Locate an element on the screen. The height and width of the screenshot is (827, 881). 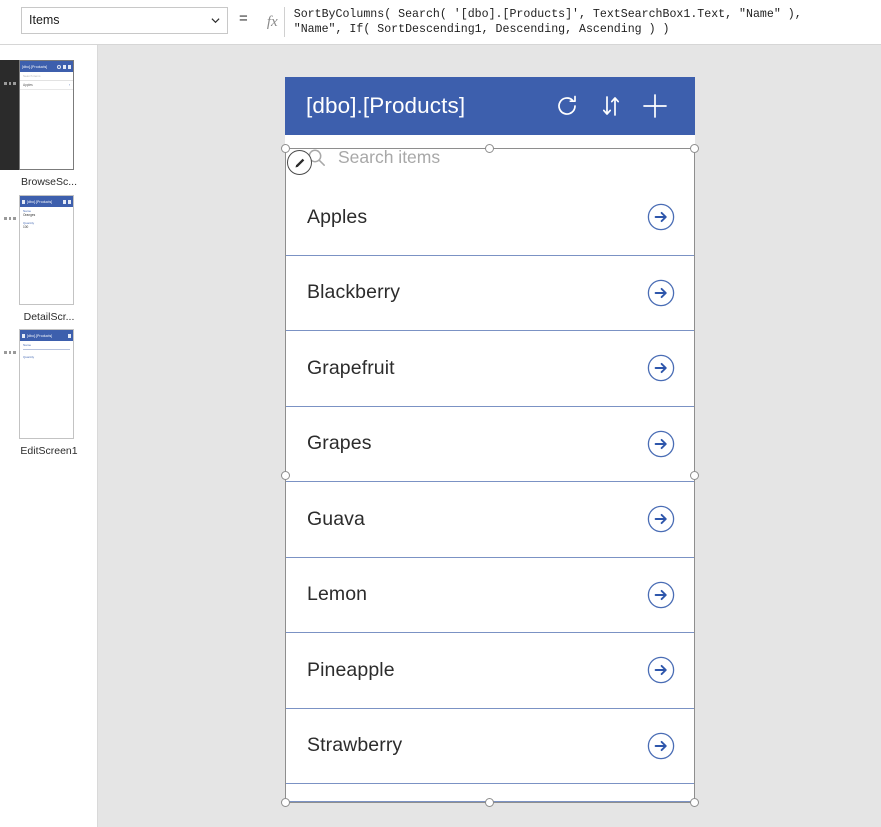
row-title: Lemon is located at coordinates (337, 594).